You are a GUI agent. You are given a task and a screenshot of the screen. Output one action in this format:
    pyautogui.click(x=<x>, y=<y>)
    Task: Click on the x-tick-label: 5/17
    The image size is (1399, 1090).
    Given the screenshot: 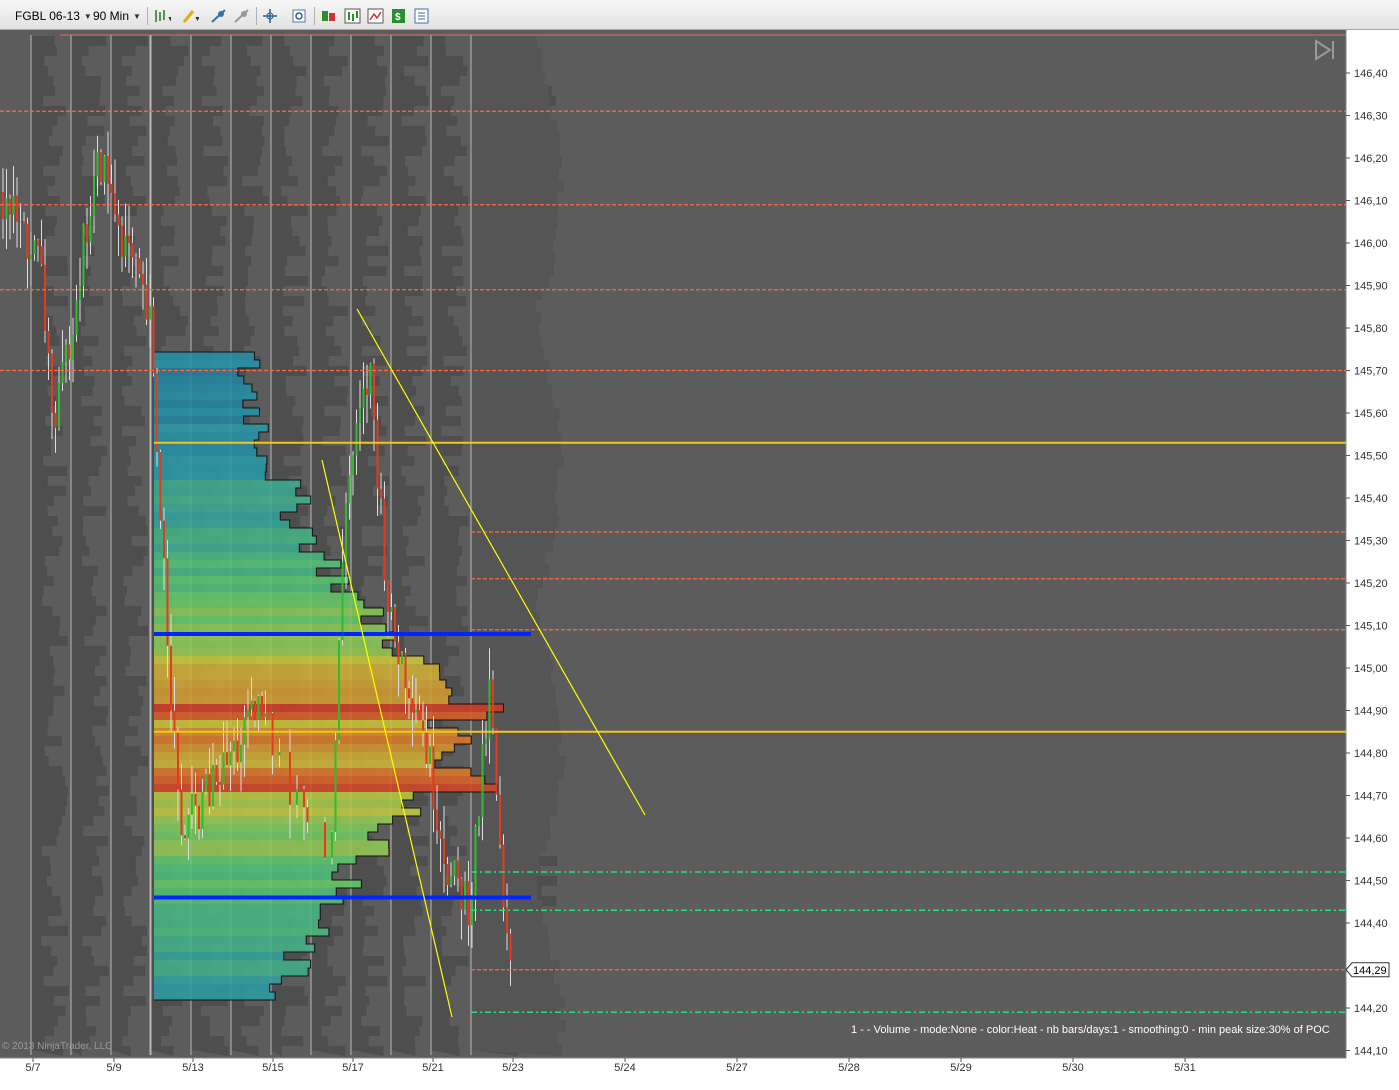 What is the action you would take?
    pyautogui.click(x=352, y=1068)
    